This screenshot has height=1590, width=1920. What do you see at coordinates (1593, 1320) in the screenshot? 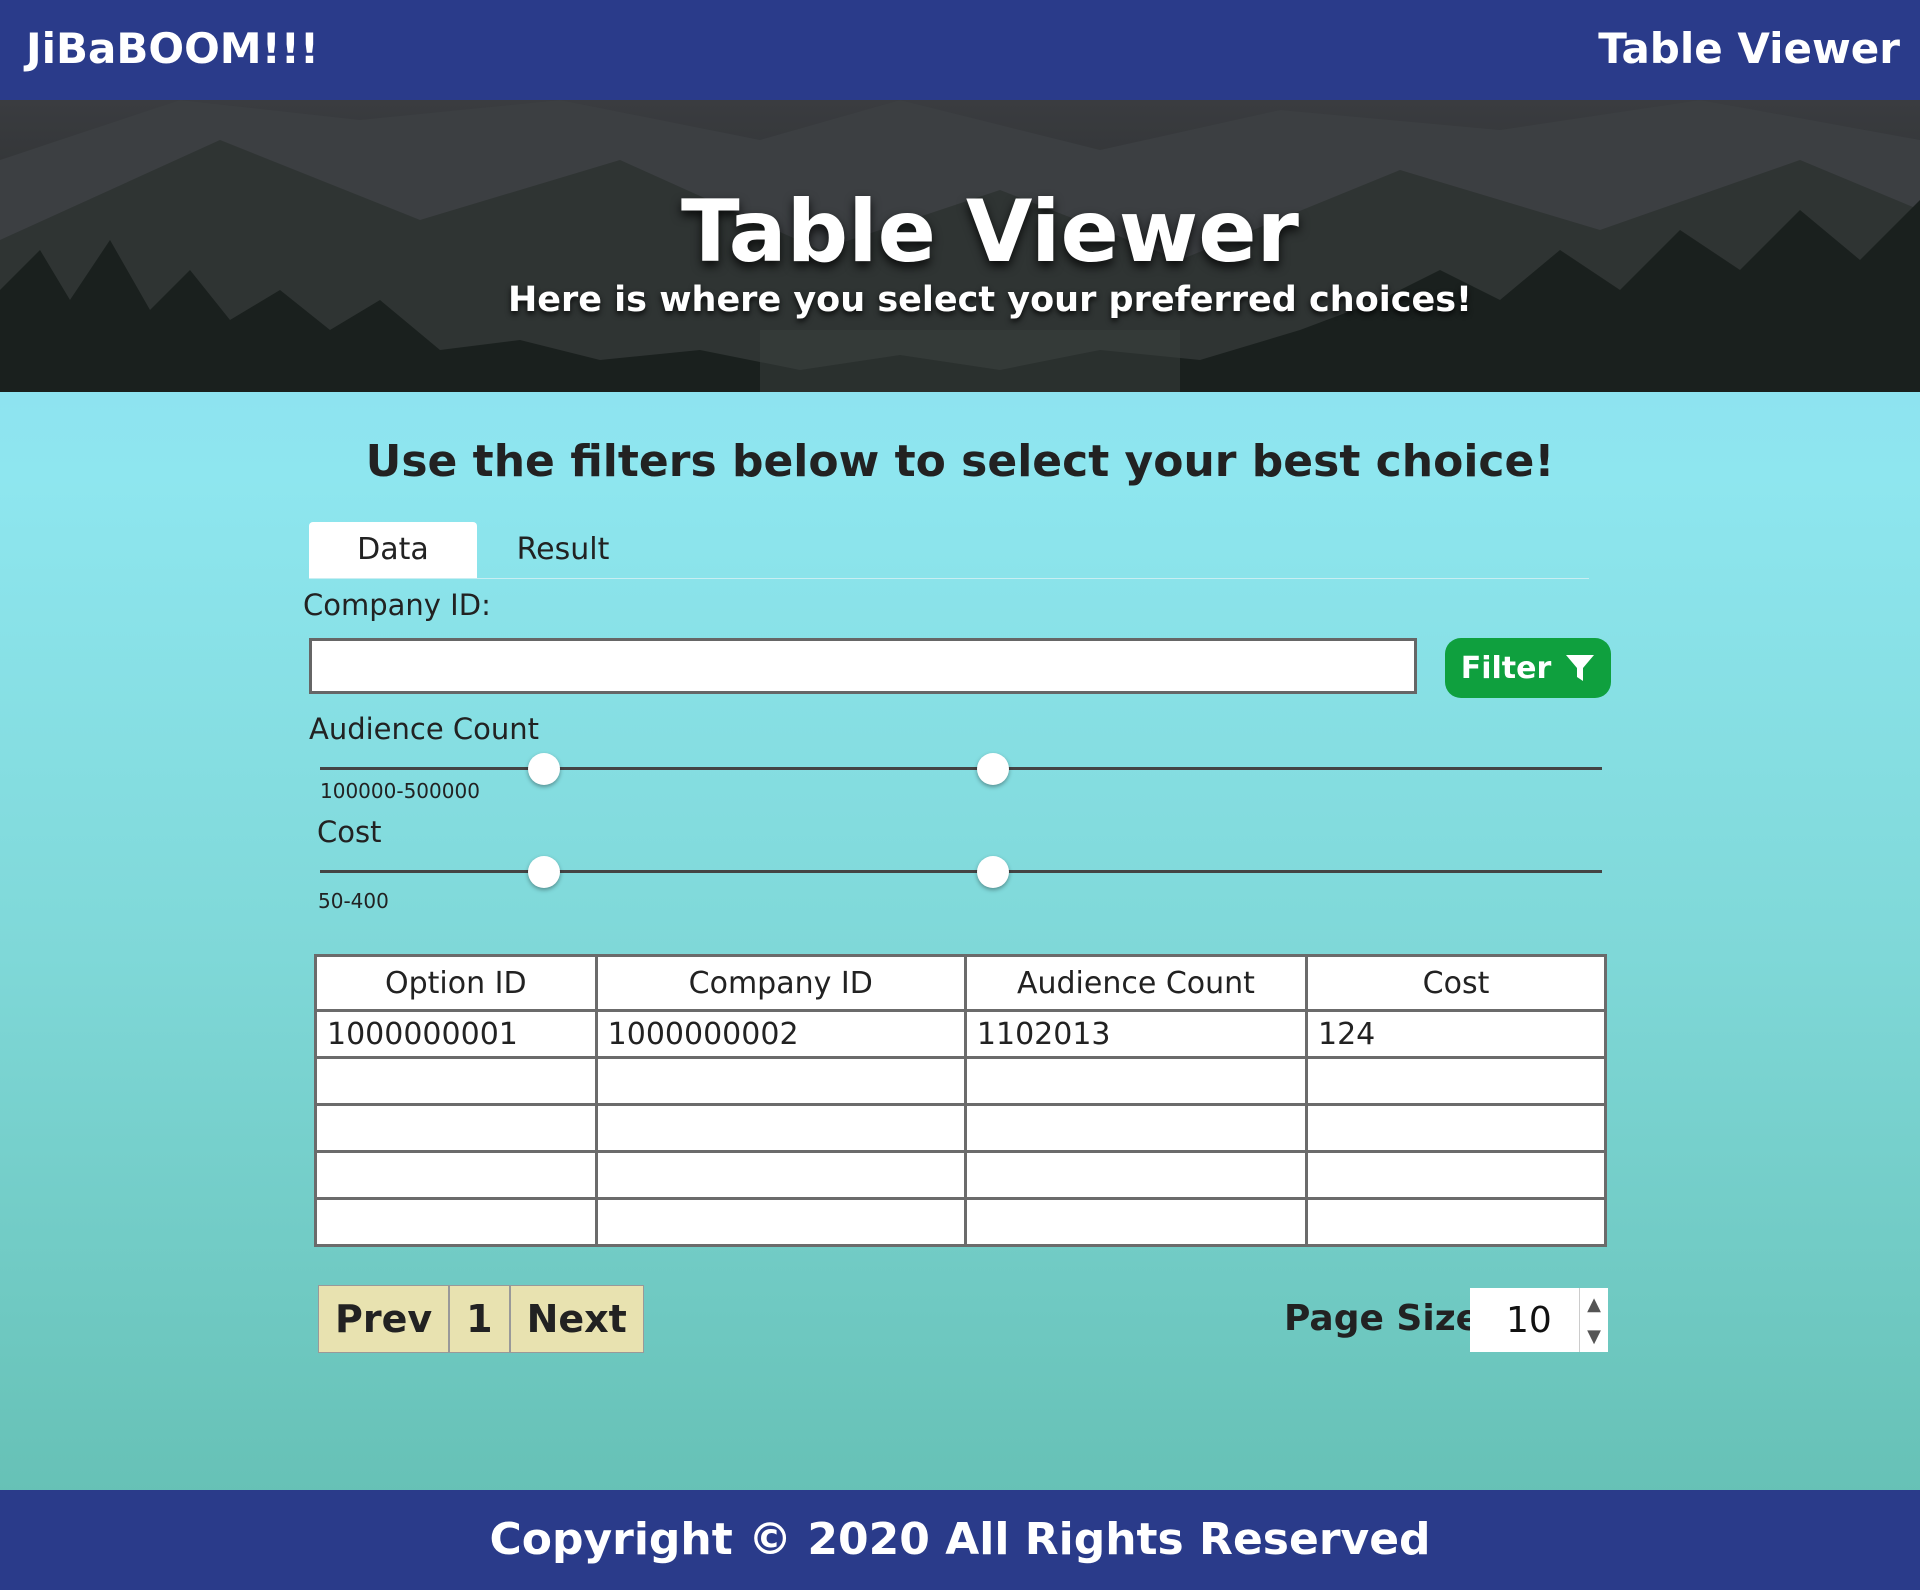
I see `page-size-spinner: ▲ ▼` at bounding box center [1593, 1320].